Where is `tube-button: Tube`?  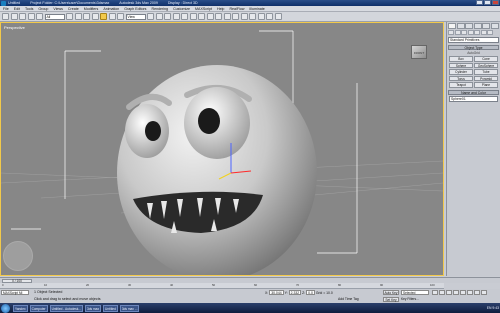
tube-button: Tube is located at coordinates (486, 72).